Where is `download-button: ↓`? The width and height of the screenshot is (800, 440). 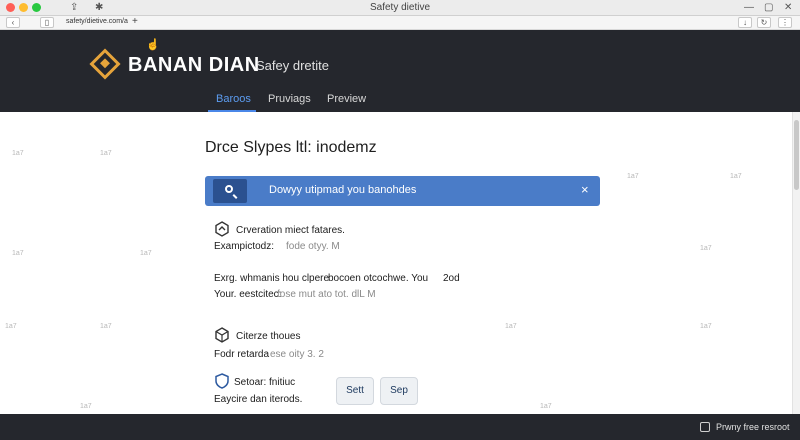
download-button: ↓ is located at coordinates (745, 22).